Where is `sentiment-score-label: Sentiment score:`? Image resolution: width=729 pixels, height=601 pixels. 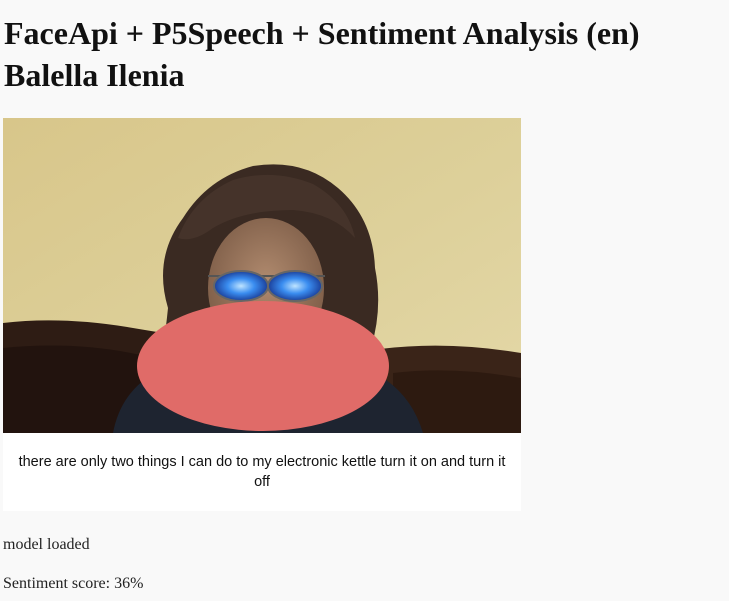
sentiment-score-label: Sentiment score: is located at coordinates (59, 583).